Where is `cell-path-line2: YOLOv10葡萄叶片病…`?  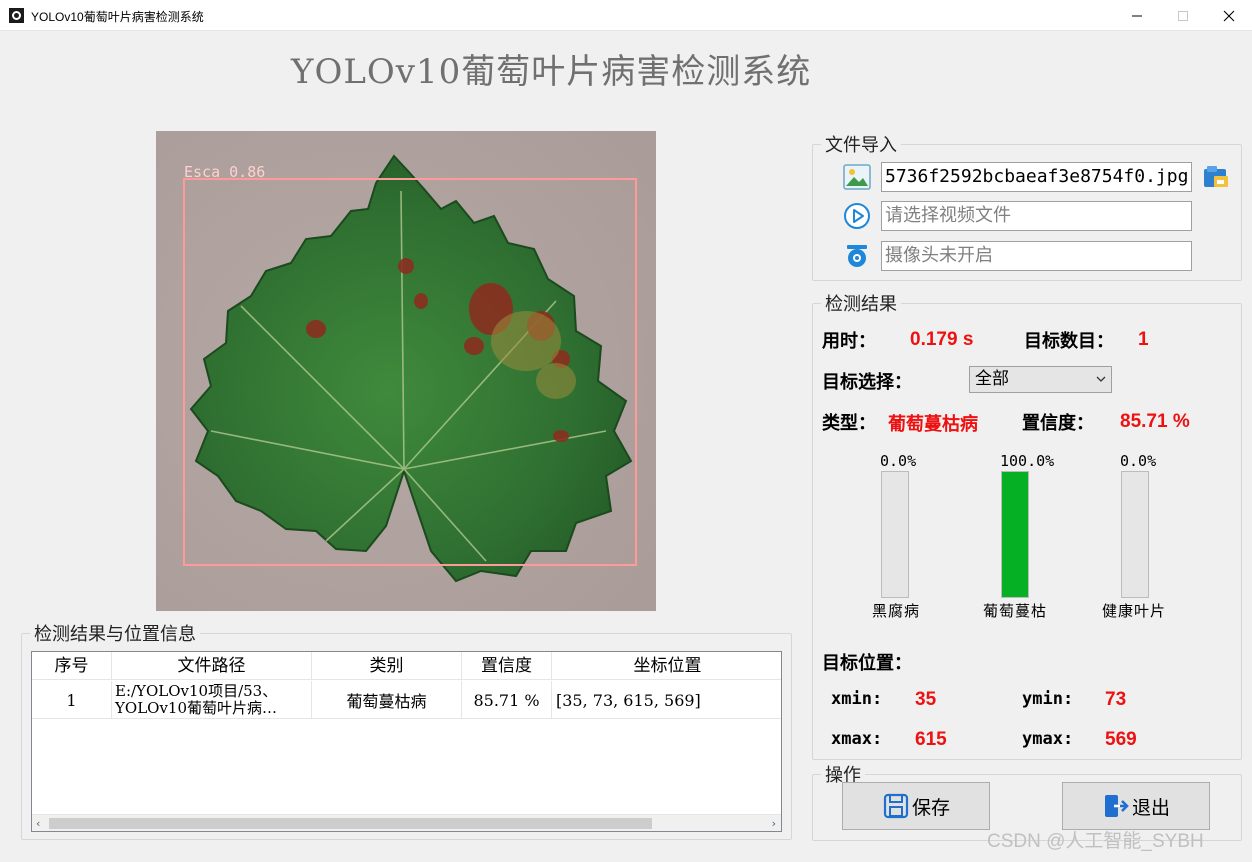
cell-path-line2: YOLOv10葡萄叶片病… is located at coordinates (196, 708).